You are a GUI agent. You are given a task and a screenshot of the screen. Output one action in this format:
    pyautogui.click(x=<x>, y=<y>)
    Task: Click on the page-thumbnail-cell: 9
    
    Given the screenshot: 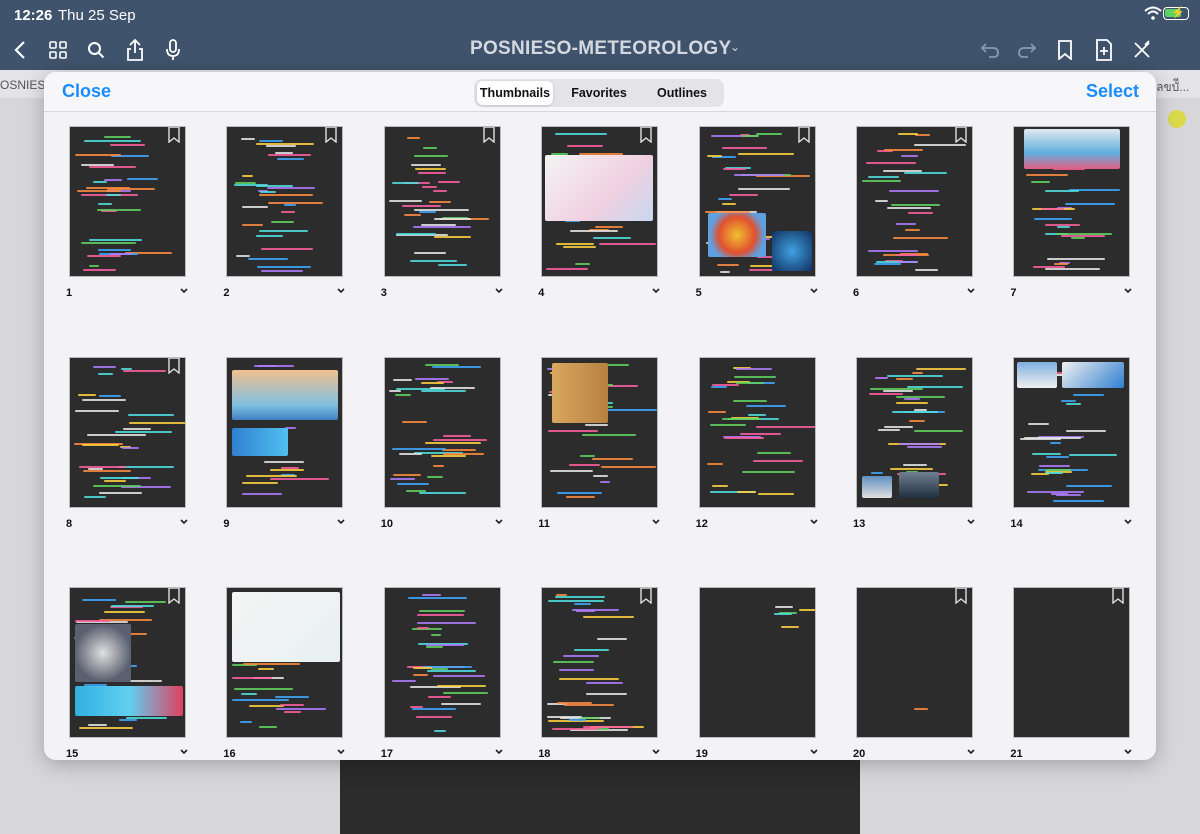 What is the action you would take?
    pyautogui.click(x=273, y=437)
    